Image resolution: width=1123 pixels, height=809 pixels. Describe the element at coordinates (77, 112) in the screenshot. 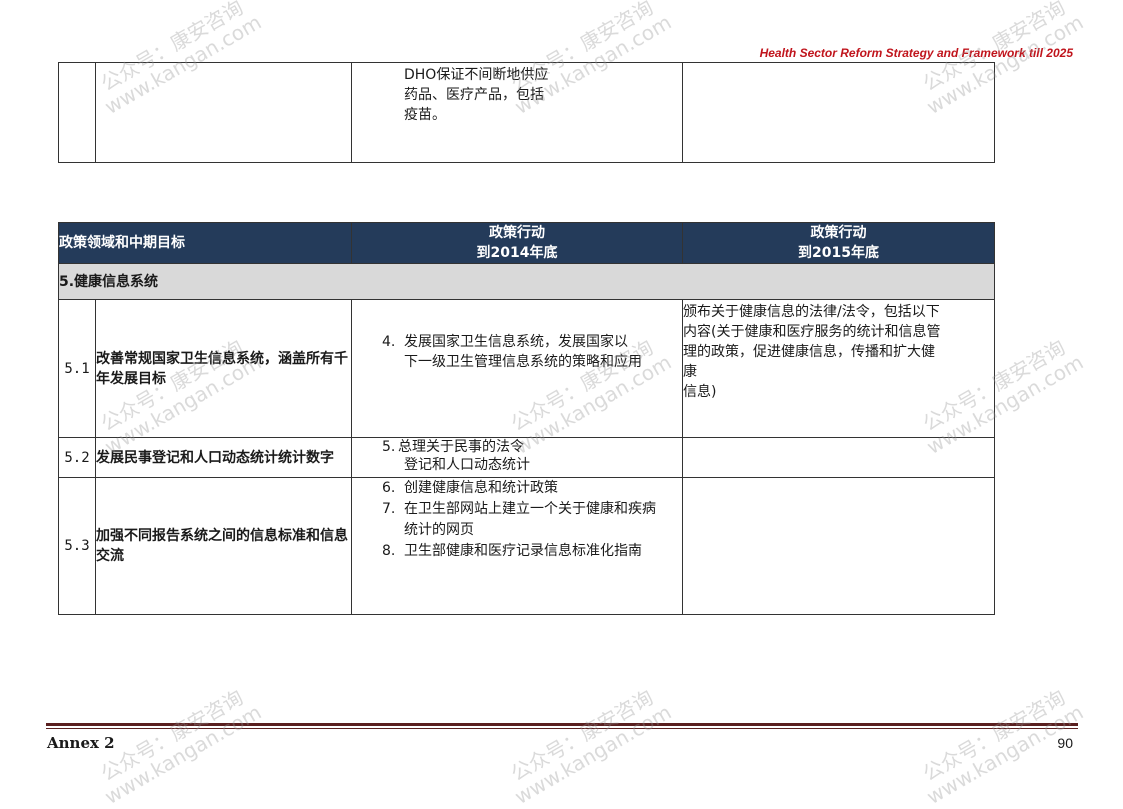

I see `cont-num-cell` at that location.